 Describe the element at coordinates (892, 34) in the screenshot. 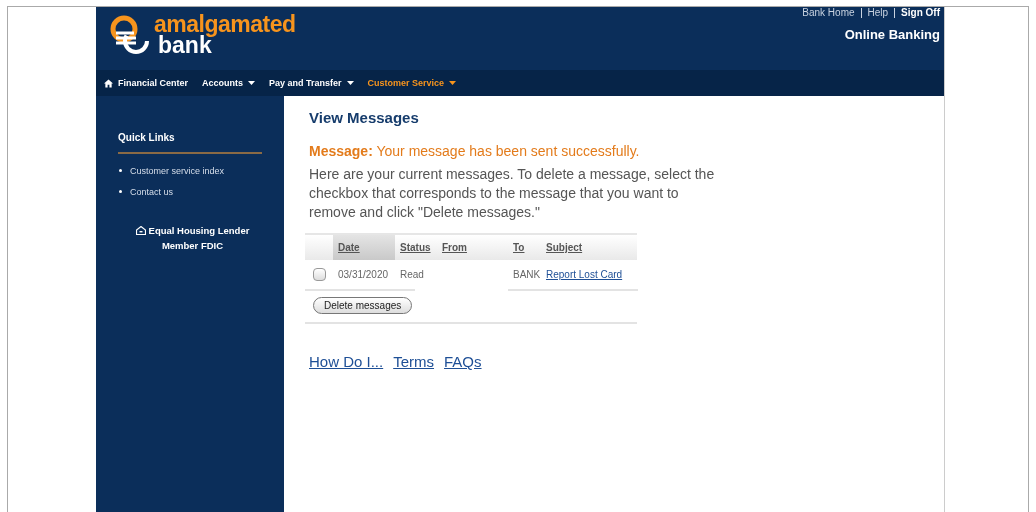

I see `header-title: Online Banking` at that location.